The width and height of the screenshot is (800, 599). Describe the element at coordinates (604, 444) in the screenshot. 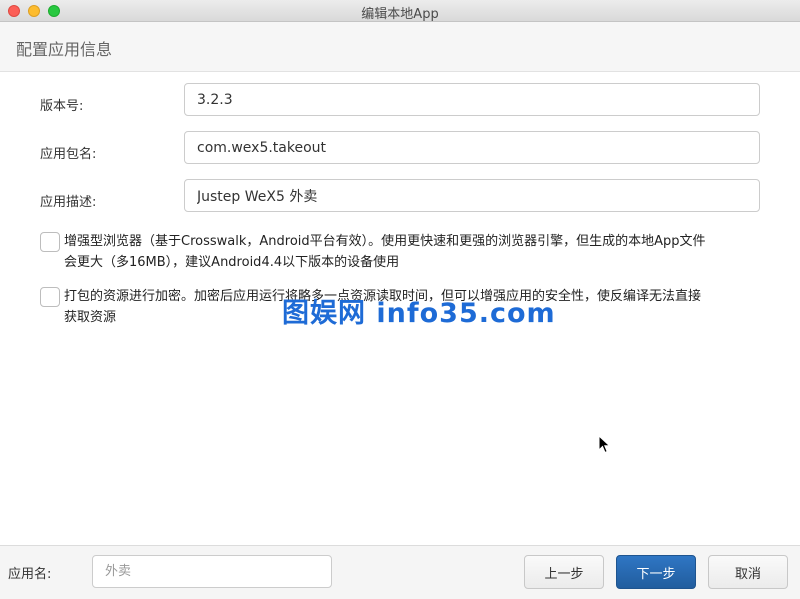

I see `mouse-cursor-icon` at that location.